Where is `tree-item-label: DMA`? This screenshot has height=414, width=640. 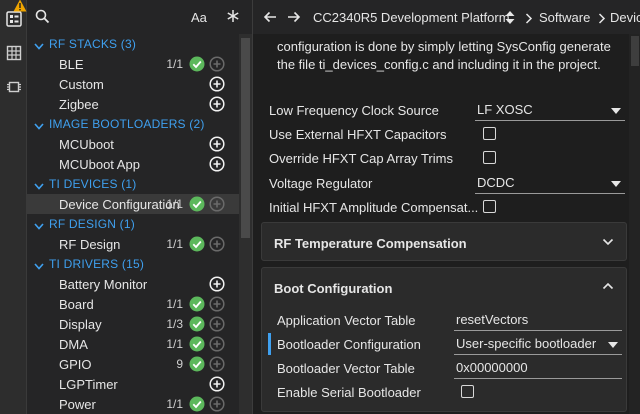
tree-item-label: DMA is located at coordinates (73, 344).